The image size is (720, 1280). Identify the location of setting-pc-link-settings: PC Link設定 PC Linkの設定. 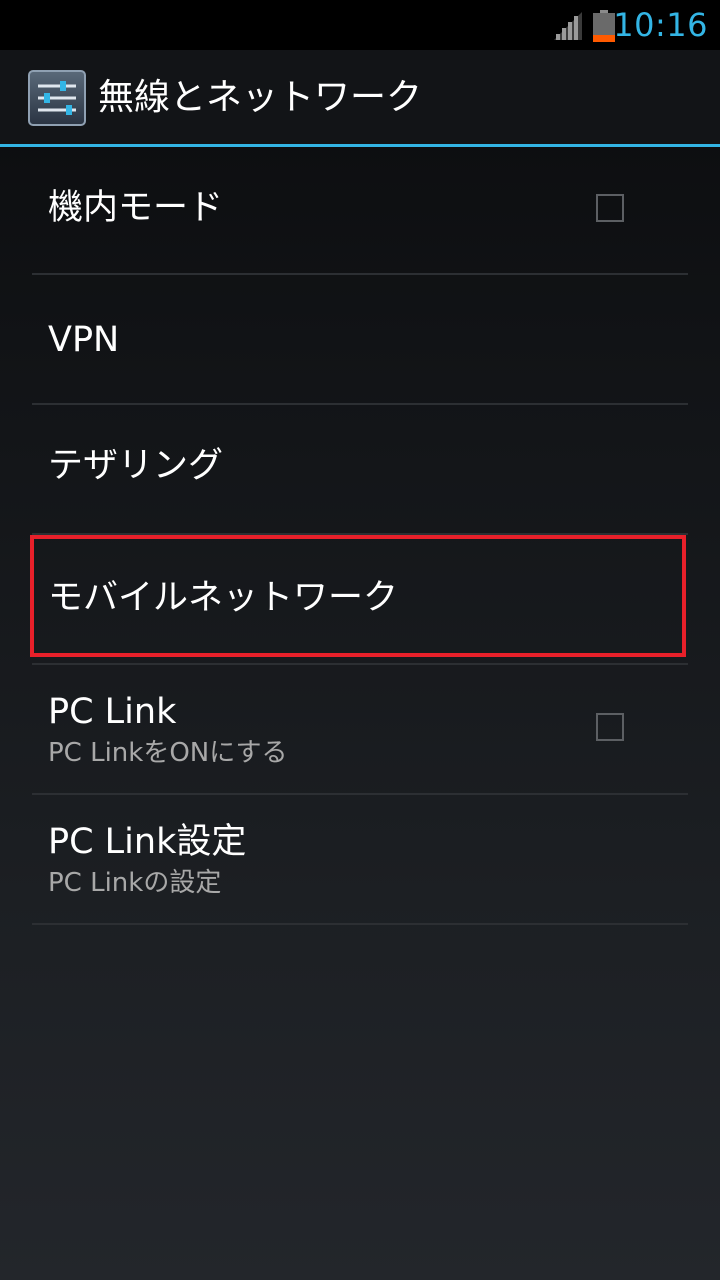
(360, 860).